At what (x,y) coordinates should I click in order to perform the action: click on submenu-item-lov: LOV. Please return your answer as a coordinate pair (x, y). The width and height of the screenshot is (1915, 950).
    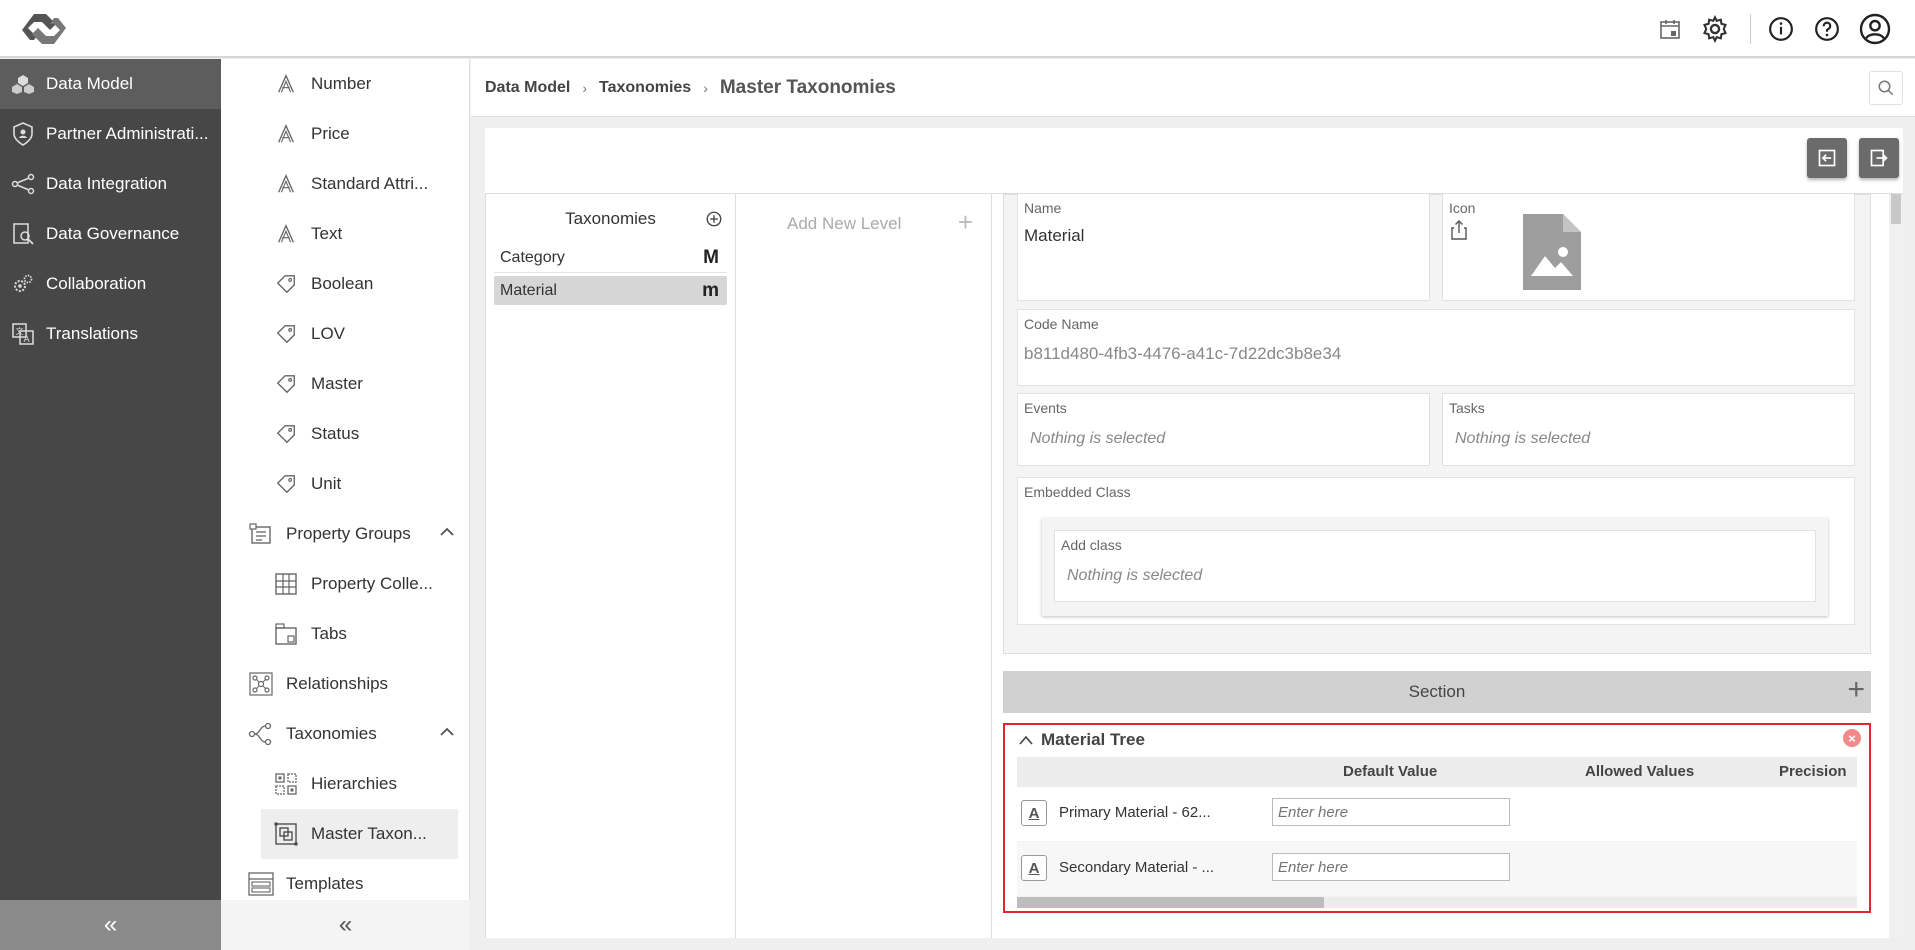
    Looking at the image, I should click on (345, 334).